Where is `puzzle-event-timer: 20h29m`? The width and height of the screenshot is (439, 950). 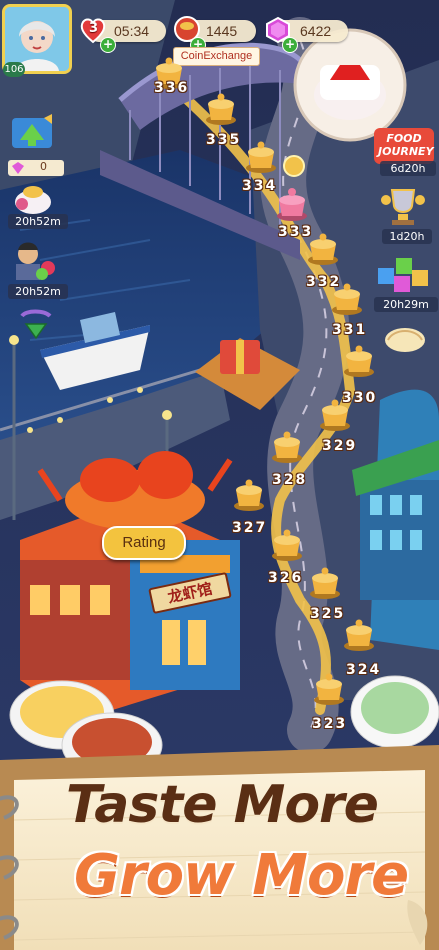 puzzle-event-timer: 20h29m is located at coordinates (406, 304).